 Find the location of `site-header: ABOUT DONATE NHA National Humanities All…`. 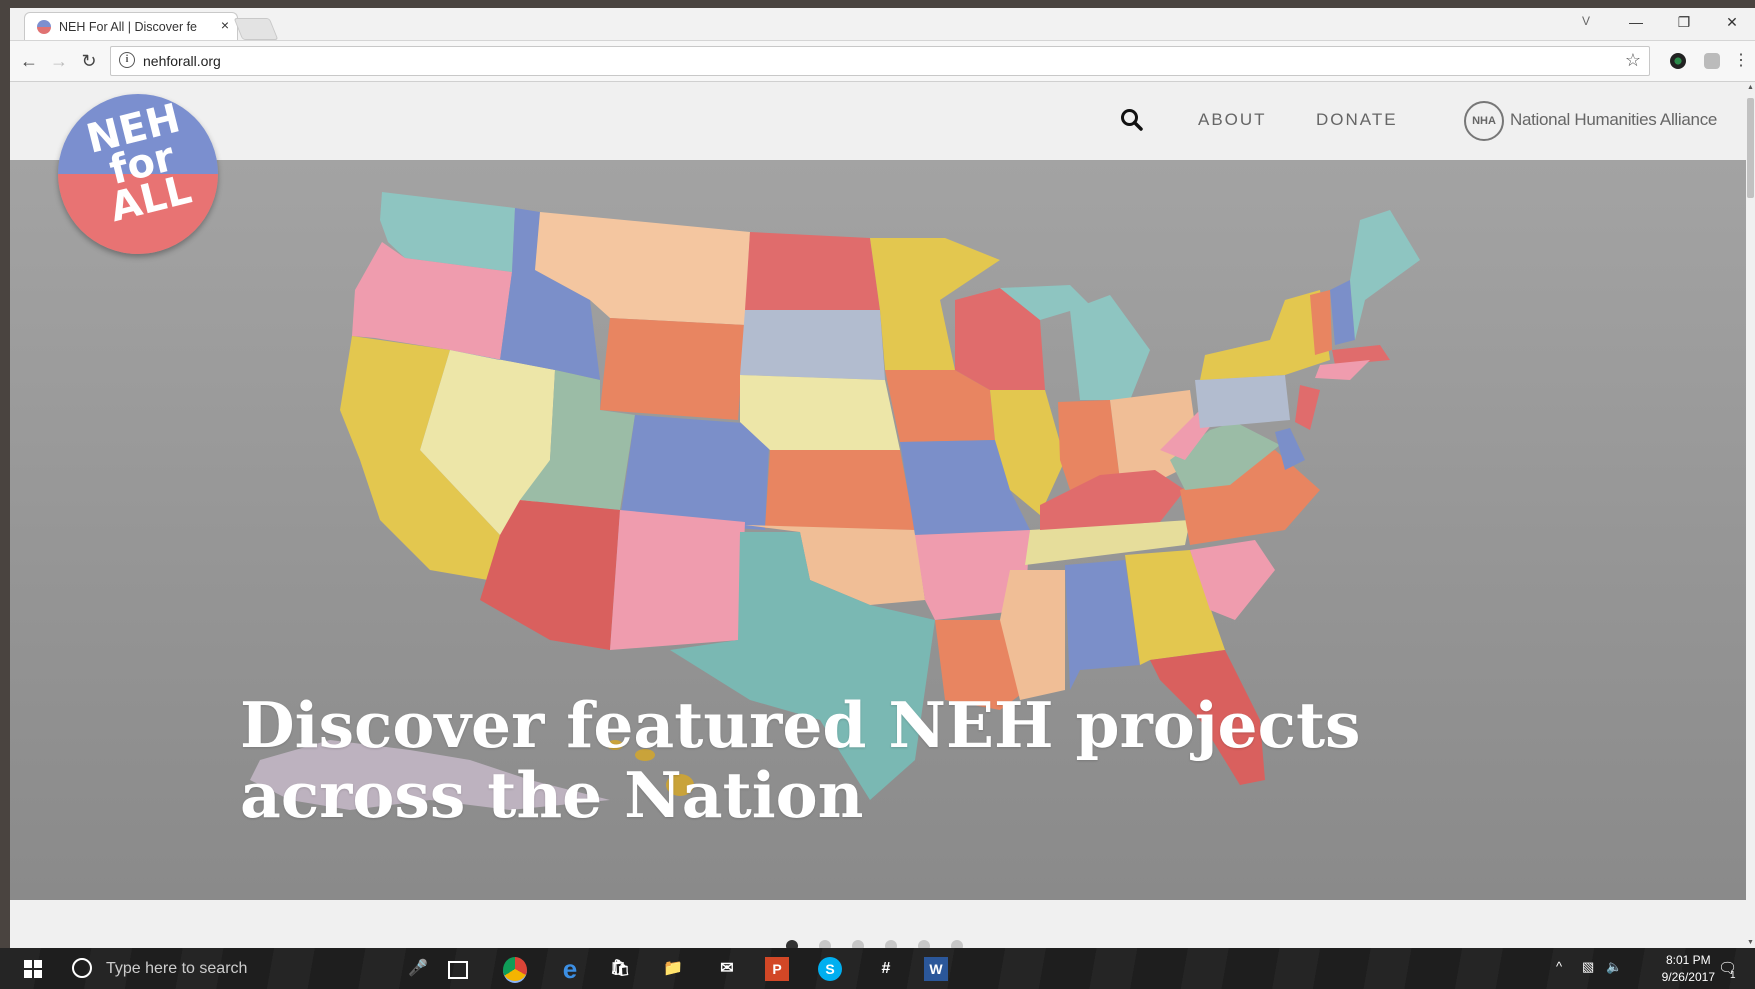

site-header: ABOUT DONATE NHA National Humanities All… is located at coordinates (878, 121).